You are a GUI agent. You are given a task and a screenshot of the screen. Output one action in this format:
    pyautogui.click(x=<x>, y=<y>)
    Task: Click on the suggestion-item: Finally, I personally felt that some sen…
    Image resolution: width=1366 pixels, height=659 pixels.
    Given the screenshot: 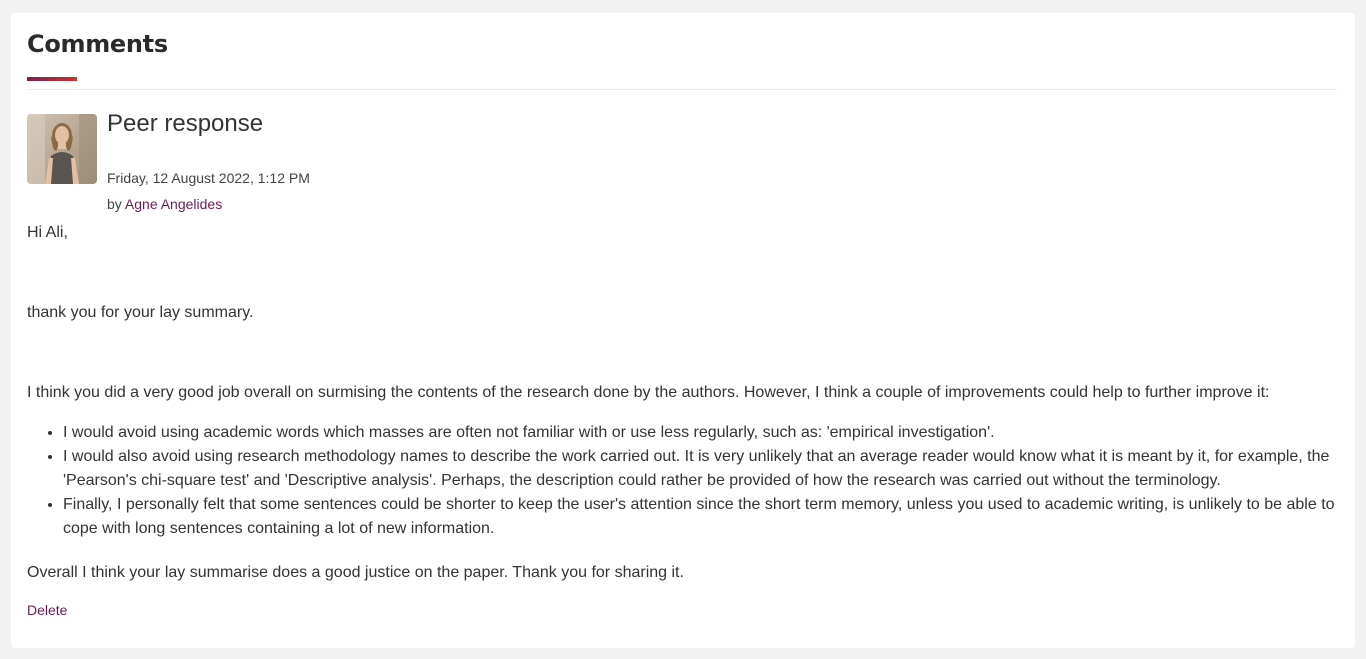 What is the action you would take?
    pyautogui.click(x=701, y=517)
    